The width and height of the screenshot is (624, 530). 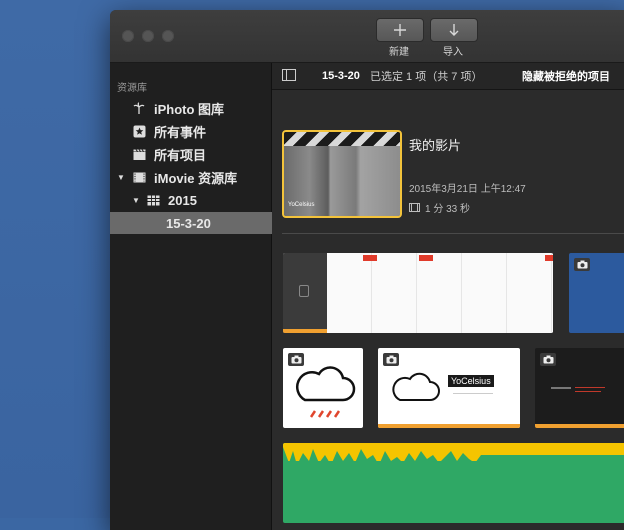 What do you see at coordinates (139, 108) in the screenshot?
I see `palm-tree-icon` at bounding box center [139, 108].